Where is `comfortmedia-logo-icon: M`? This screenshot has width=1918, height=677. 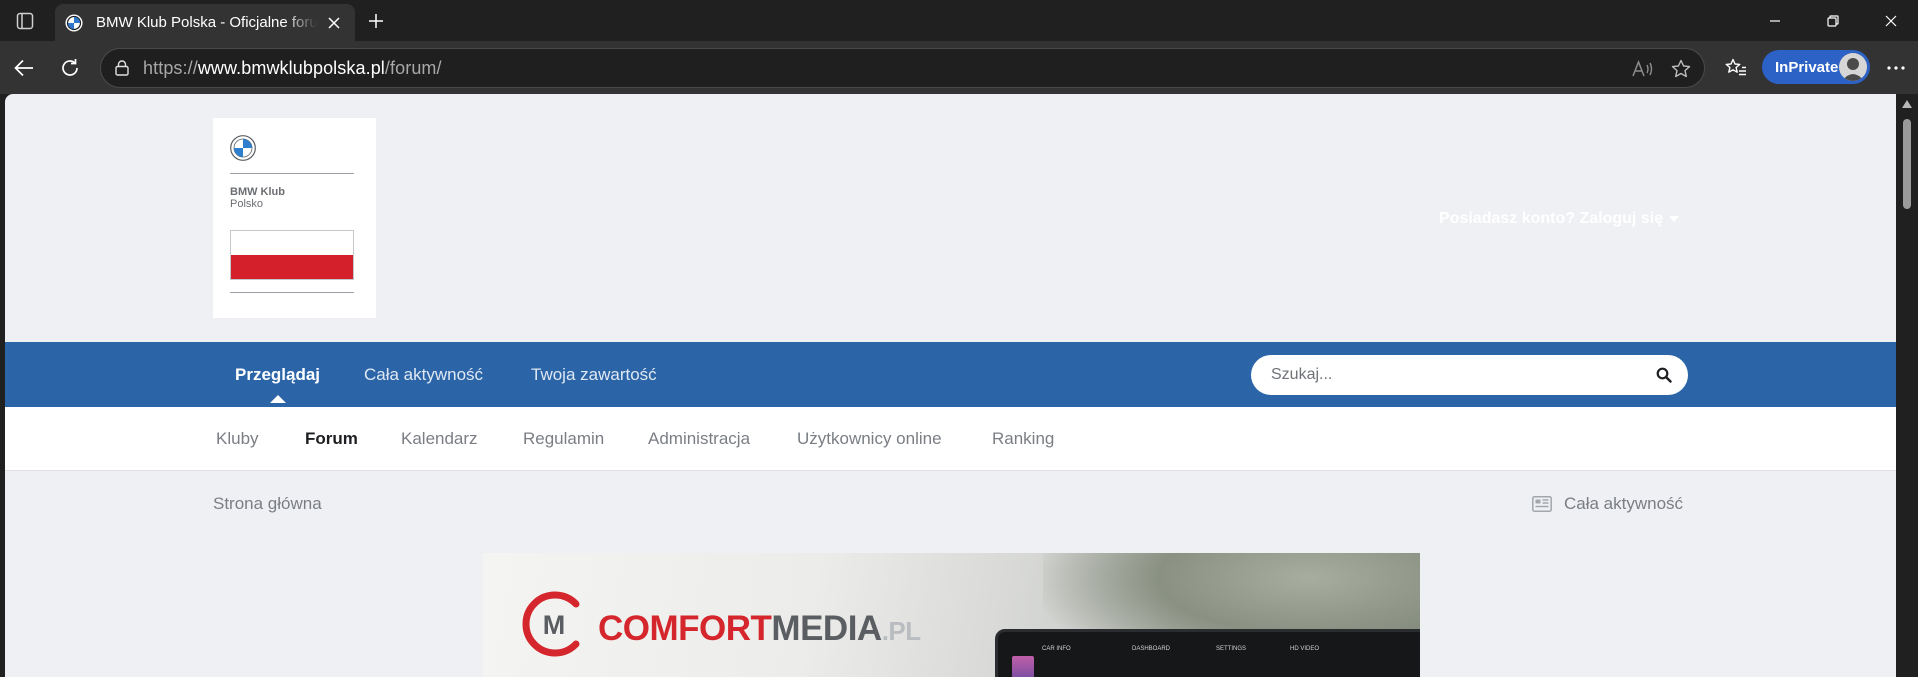 comfortmedia-logo-icon: M is located at coordinates (551, 624).